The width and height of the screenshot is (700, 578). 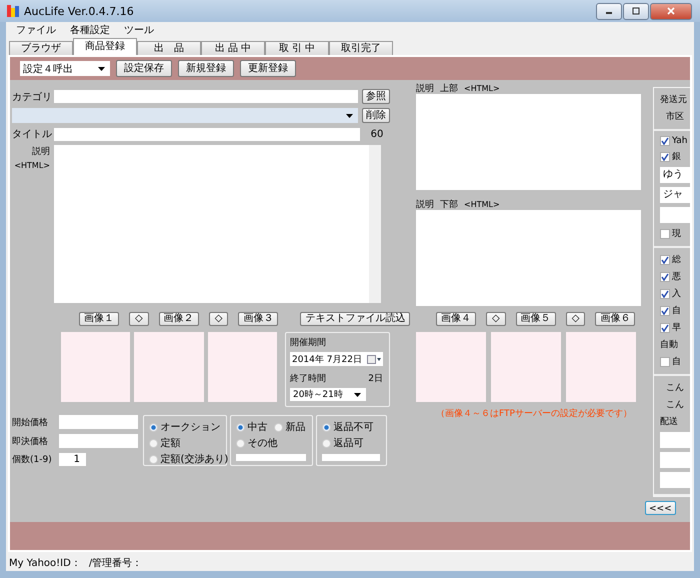 I want to click on close-button, so click(x=671, y=11).